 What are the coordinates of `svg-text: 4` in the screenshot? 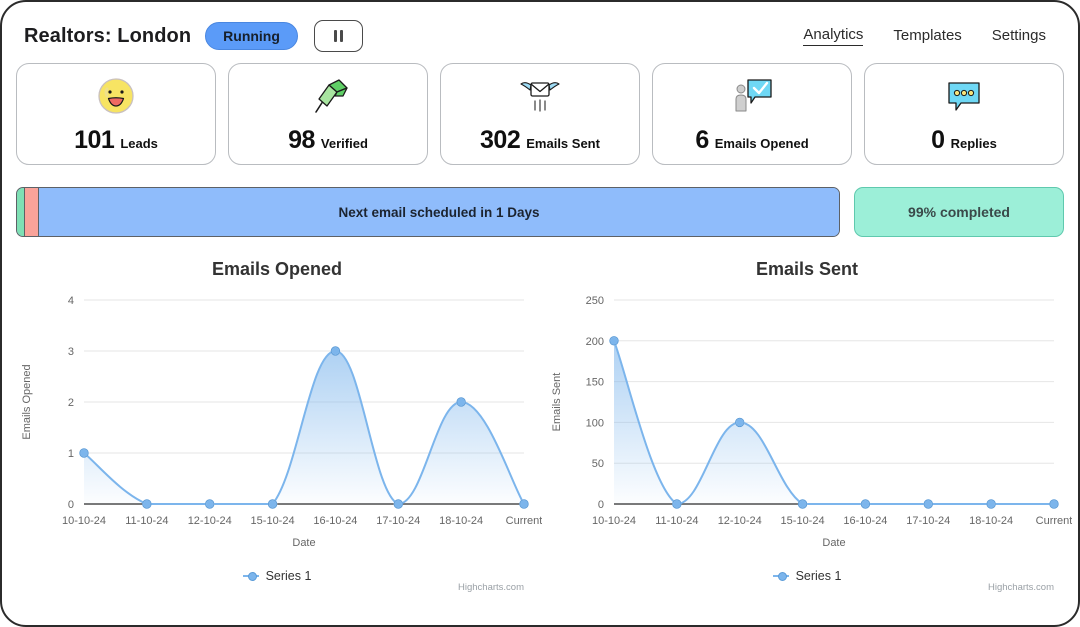 It's located at (71, 301).